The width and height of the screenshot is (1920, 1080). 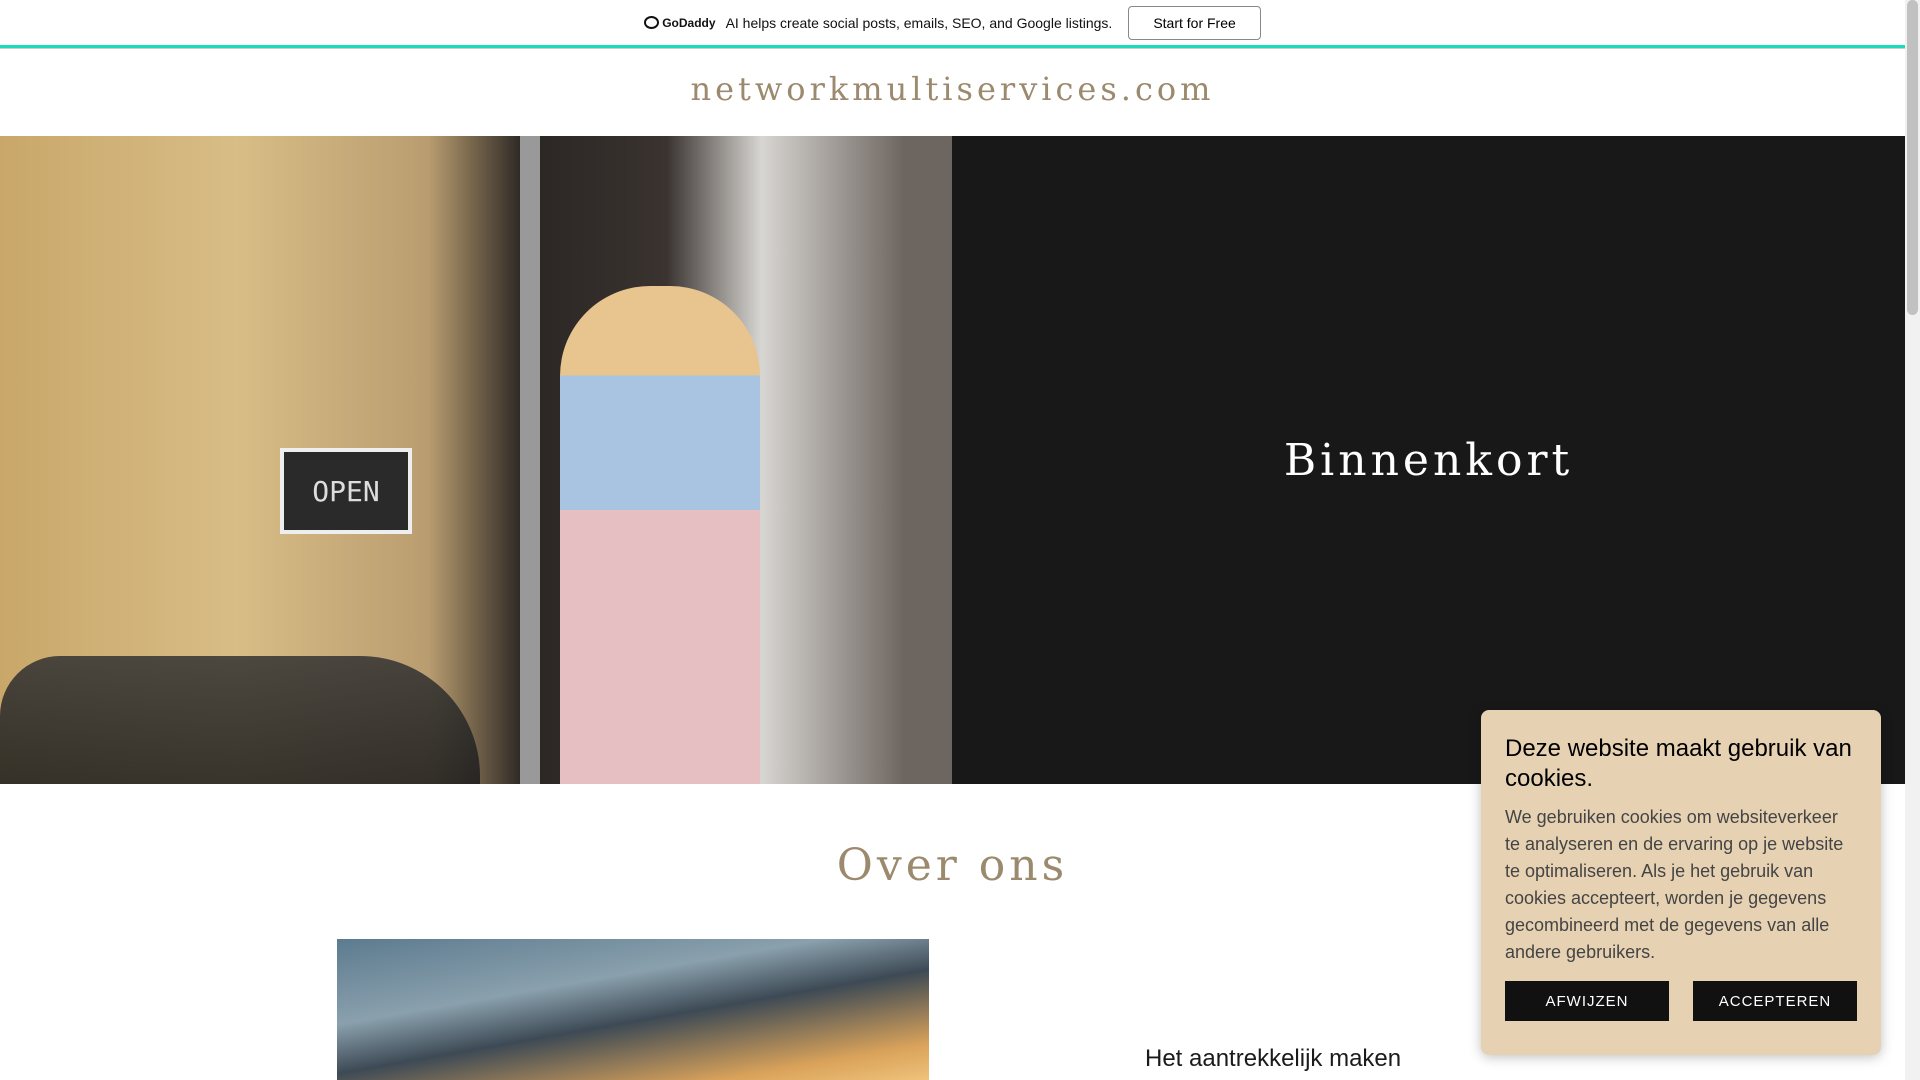 What do you see at coordinates (652, 22) in the screenshot?
I see `godaddy-logo-icon` at bounding box center [652, 22].